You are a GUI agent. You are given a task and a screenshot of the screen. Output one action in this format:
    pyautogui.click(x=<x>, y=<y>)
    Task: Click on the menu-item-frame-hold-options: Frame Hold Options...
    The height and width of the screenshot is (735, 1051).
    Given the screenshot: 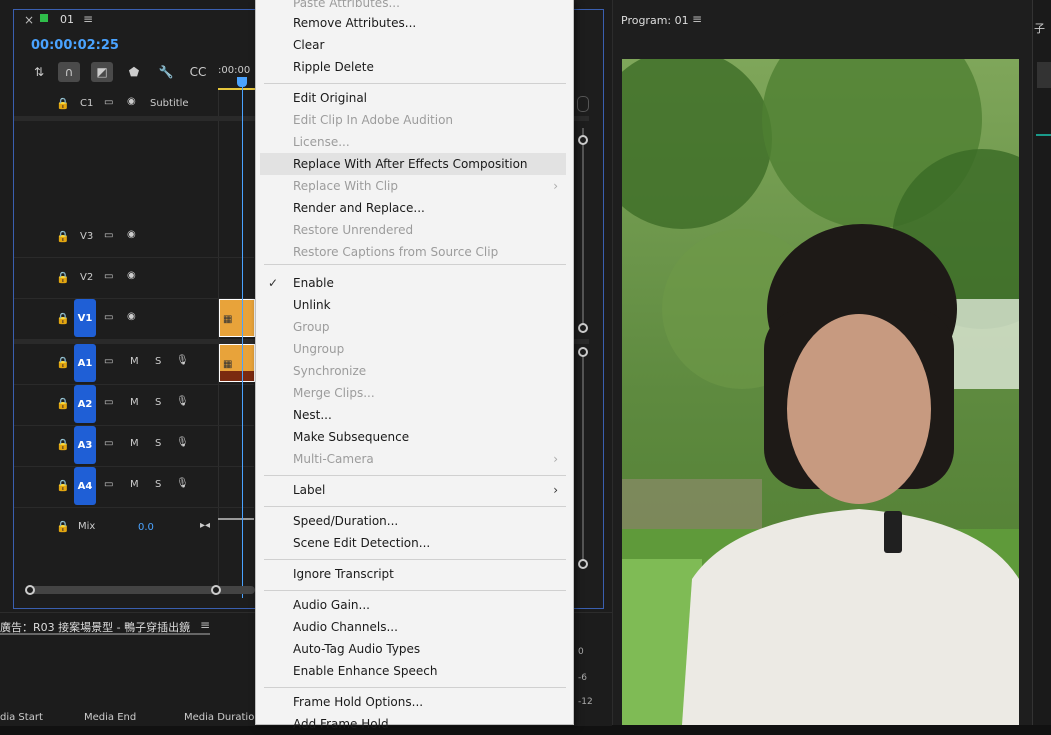 What is the action you would take?
    pyautogui.click(x=413, y=702)
    